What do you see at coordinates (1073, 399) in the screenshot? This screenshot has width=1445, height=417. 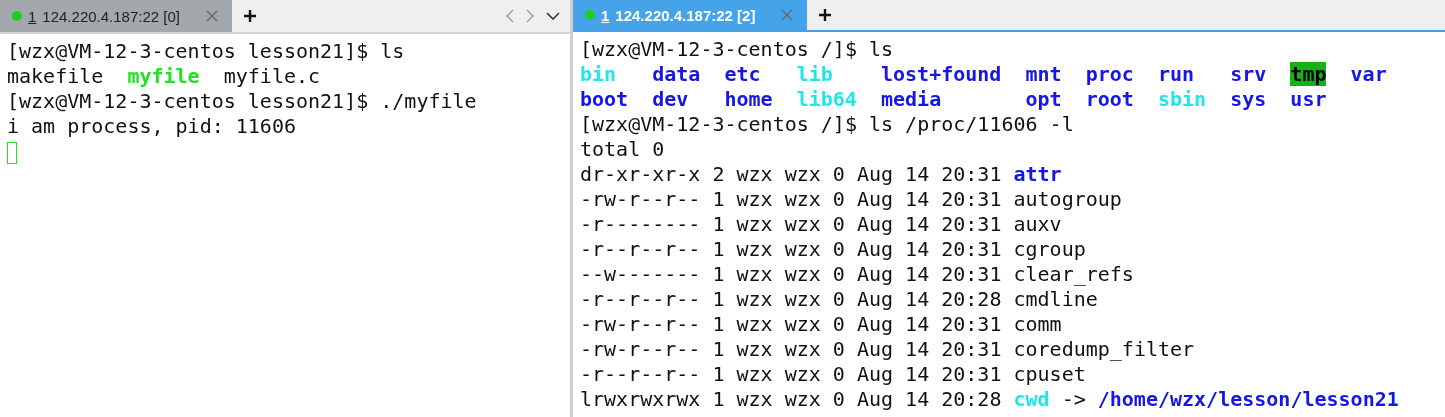 I see `link-arrow-text: ->` at bounding box center [1073, 399].